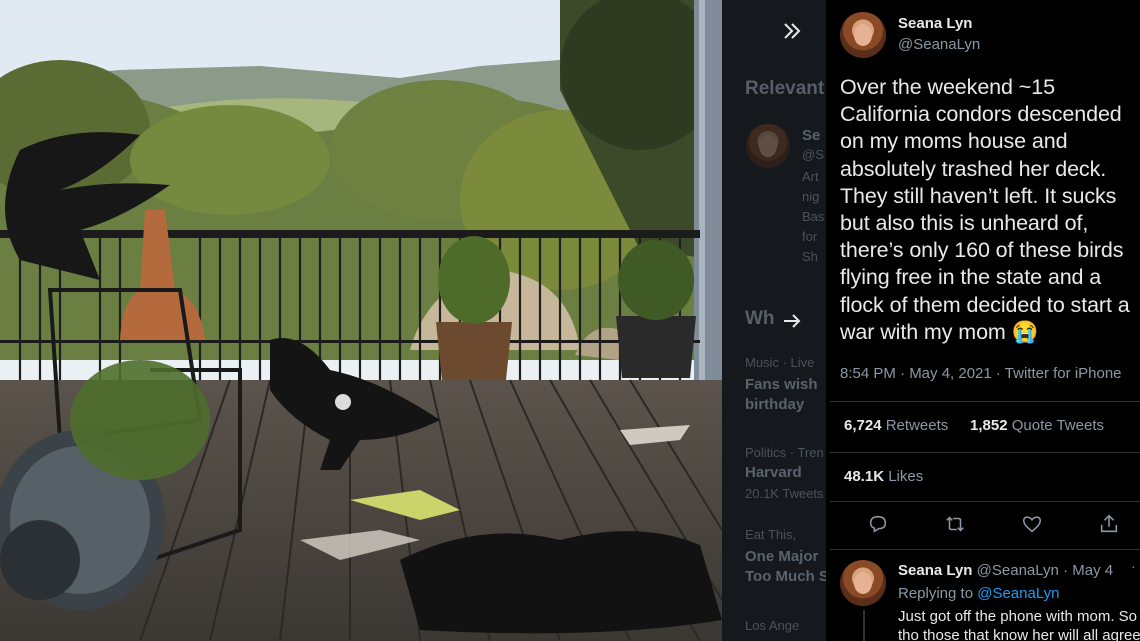 The width and height of the screenshot is (1140, 641). I want to click on share-button, so click(1110, 525).